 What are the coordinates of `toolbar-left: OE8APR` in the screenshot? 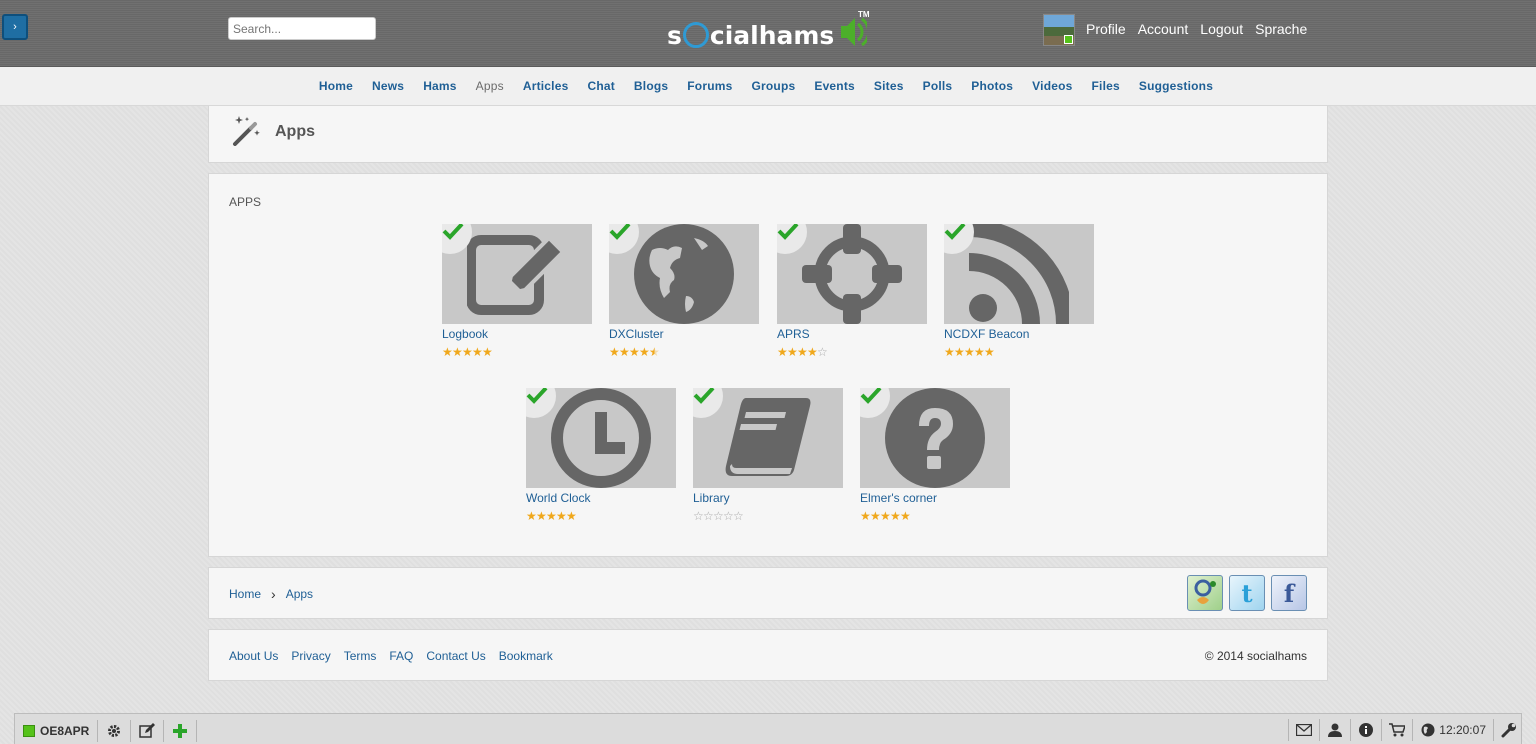 It's located at (114, 731).